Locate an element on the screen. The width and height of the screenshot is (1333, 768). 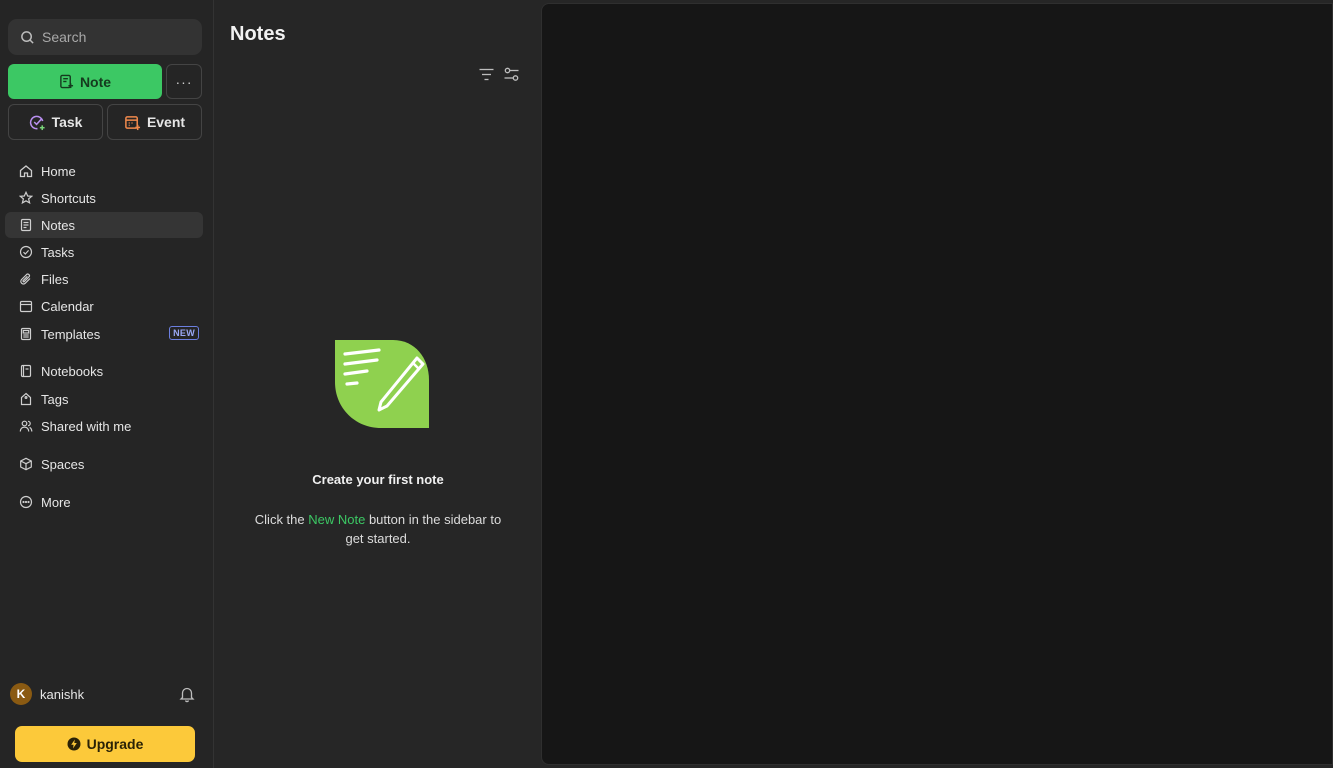
new-badge: NEW is located at coordinates (184, 333).